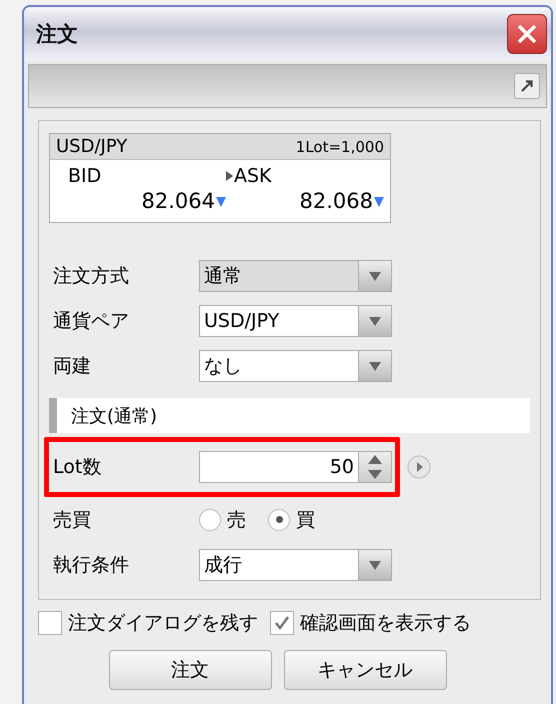  I want to click on field-label: Lot数, so click(77, 467).